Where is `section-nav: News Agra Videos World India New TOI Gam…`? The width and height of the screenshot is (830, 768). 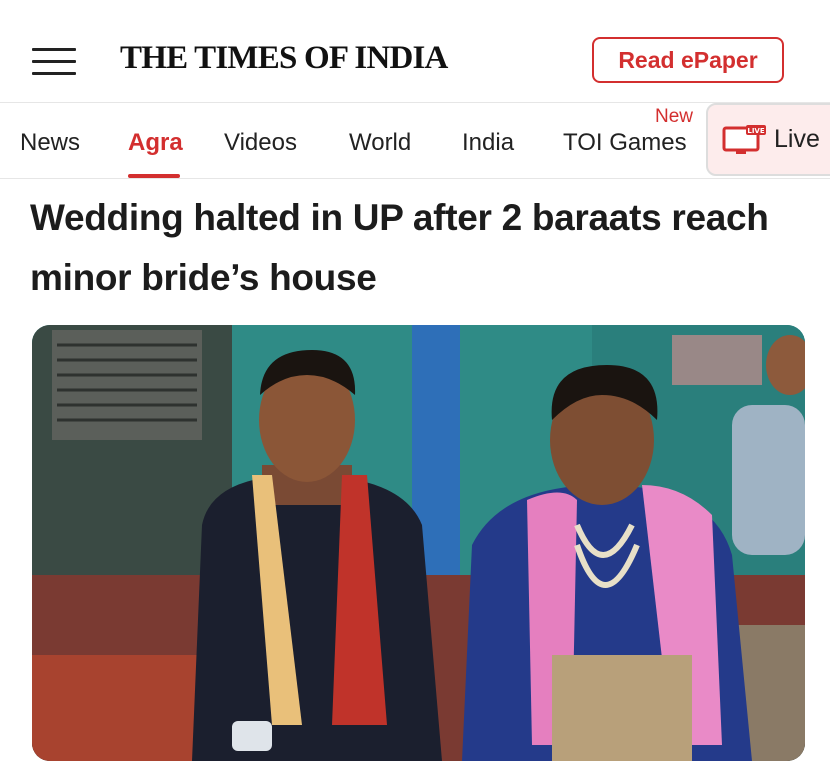 section-nav: News Agra Videos World India New TOI Gam… is located at coordinates (415, 141).